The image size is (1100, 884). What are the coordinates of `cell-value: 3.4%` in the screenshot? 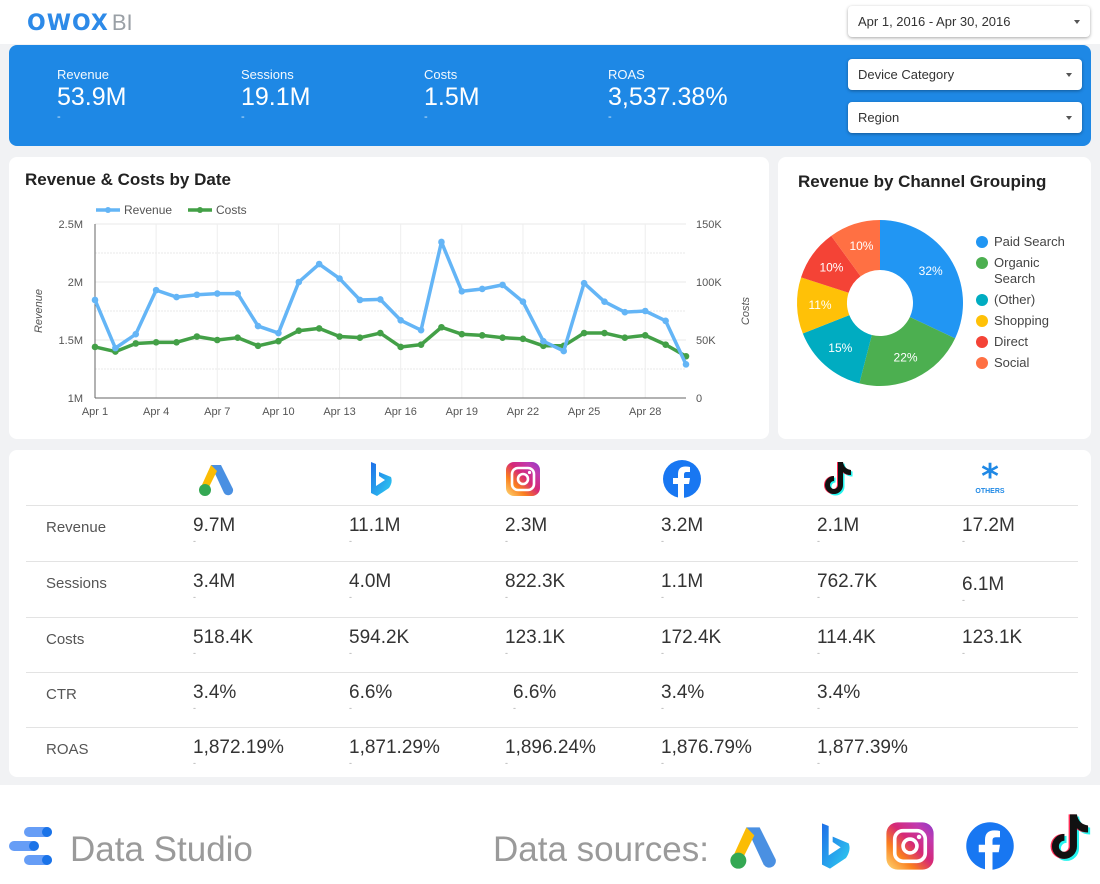 It's located at (683, 692).